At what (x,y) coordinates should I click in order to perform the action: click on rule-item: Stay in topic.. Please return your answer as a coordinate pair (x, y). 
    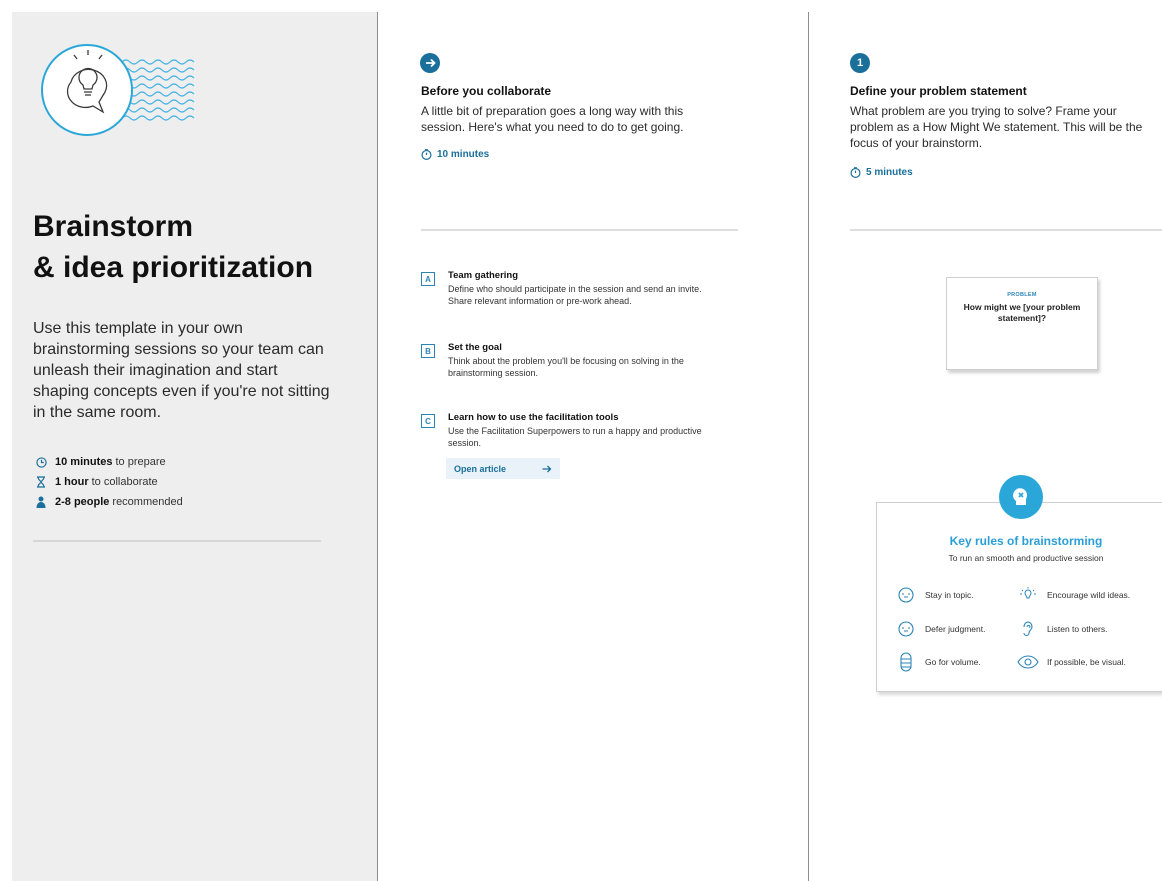
    Looking at the image, I should click on (934, 595).